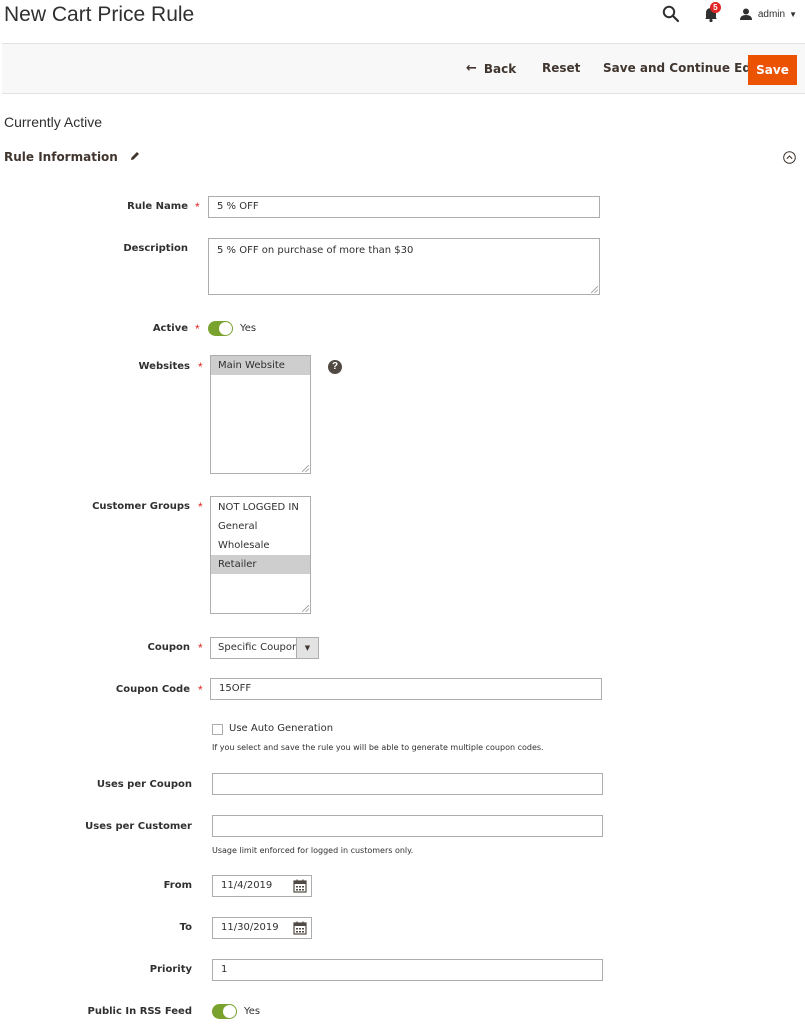  What do you see at coordinates (260, 526) in the screenshot?
I see `customer-group-option: General` at bounding box center [260, 526].